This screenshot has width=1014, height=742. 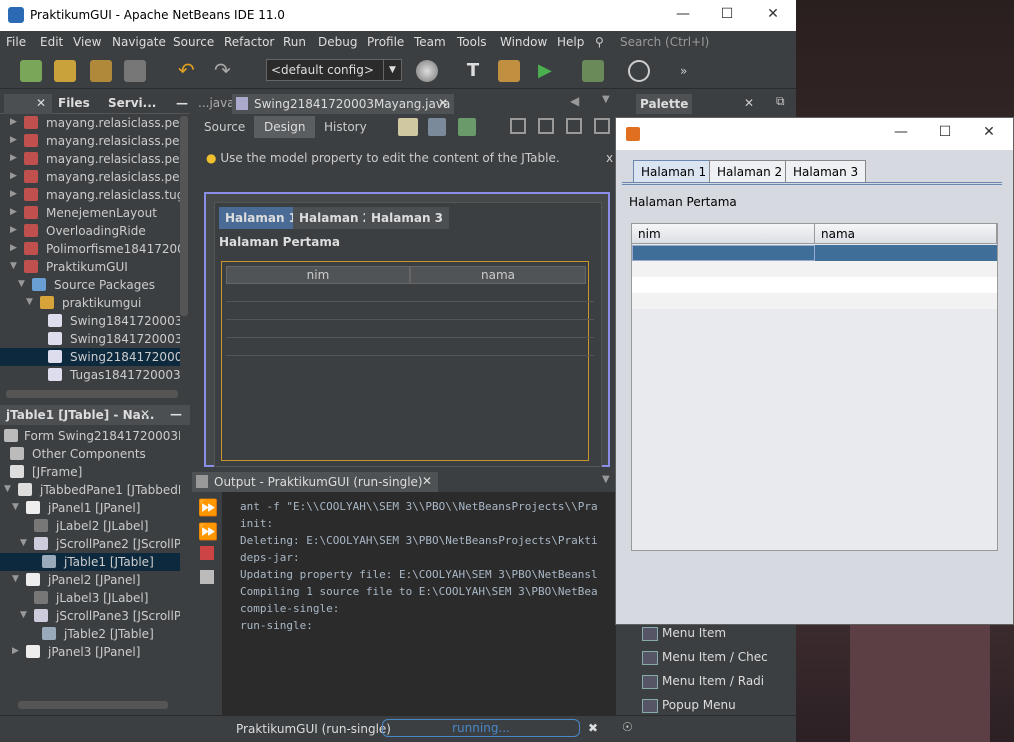 What do you see at coordinates (639, 71) in the screenshot?
I see `profile-icon` at bounding box center [639, 71].